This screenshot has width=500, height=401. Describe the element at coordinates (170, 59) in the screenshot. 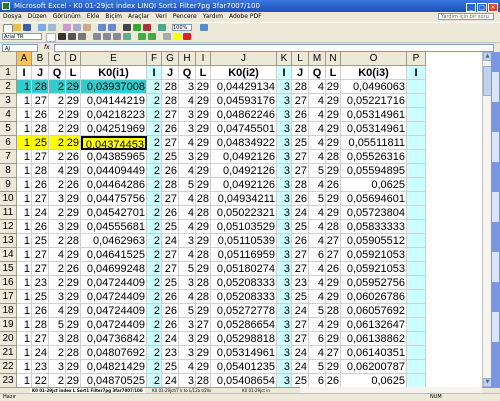

I see `column-header: G` at that location.